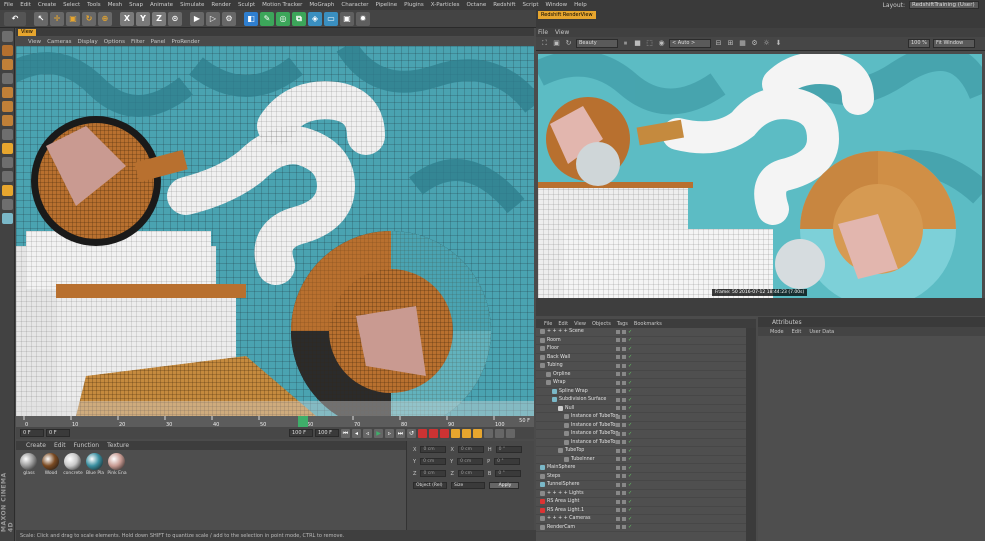 The height and width of the screenshot is (541, 985). I want to click on renderview-menu-file: File, so click(543, 32).